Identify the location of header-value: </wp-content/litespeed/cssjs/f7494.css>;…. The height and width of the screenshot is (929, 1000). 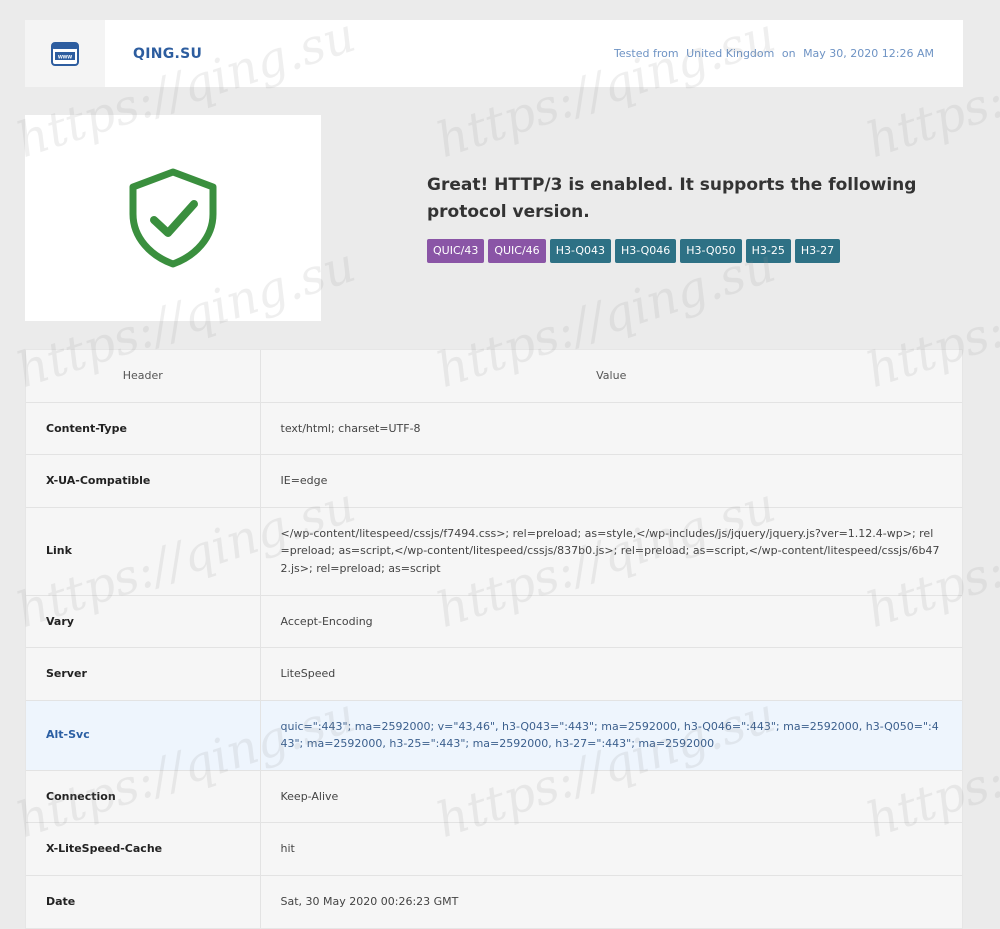
(611, 551).